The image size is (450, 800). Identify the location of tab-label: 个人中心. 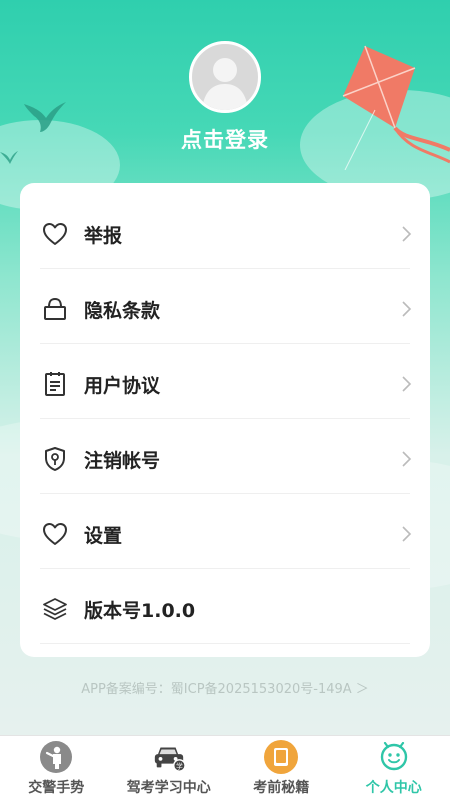
(393, 788).